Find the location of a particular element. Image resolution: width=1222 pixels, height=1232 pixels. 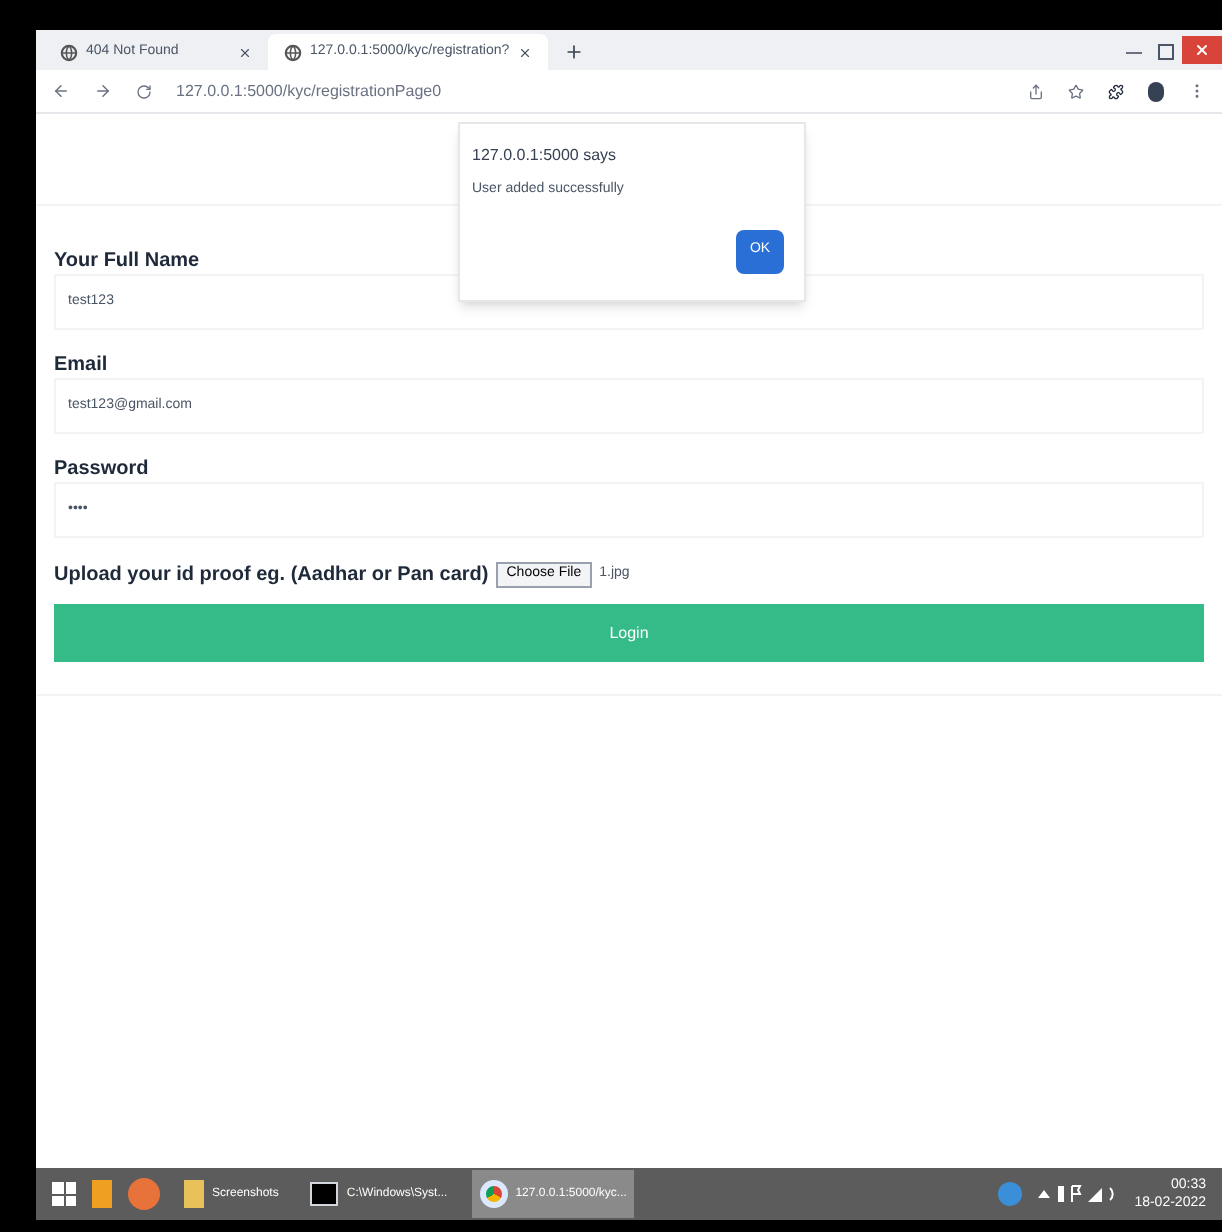

close-button is located at coordinates (1202, 50).